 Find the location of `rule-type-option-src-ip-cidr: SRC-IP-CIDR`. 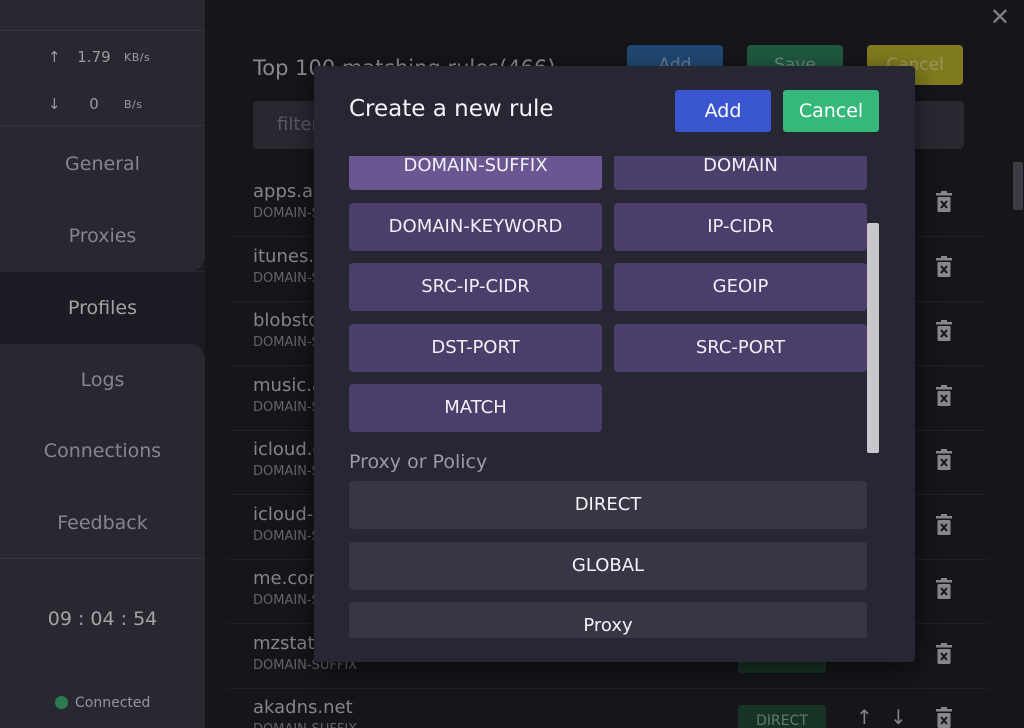

rule-type-option-src-ip-cidr: SRC-IP-CIDR is located at coordinates (475, 287).